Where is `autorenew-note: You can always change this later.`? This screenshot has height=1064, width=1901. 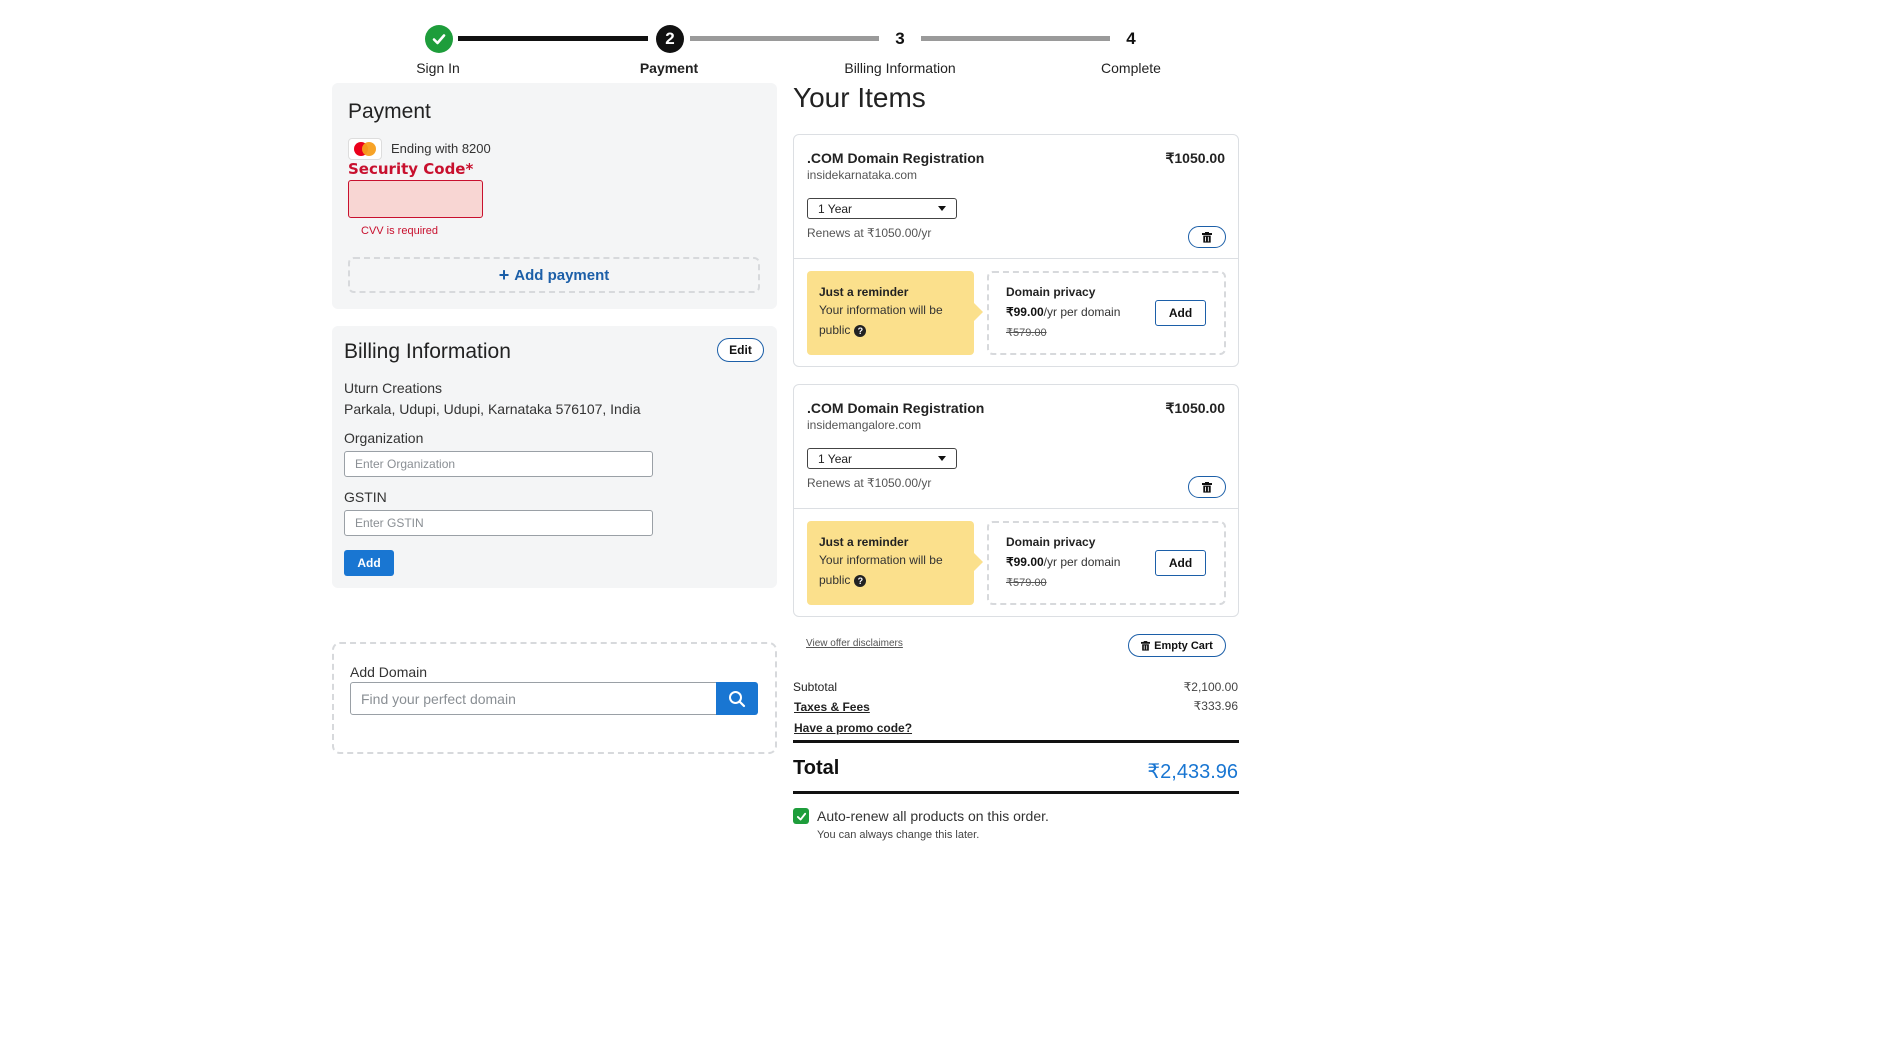
autorenew-note: You can always change this later. is located at coordinates (898, 835).